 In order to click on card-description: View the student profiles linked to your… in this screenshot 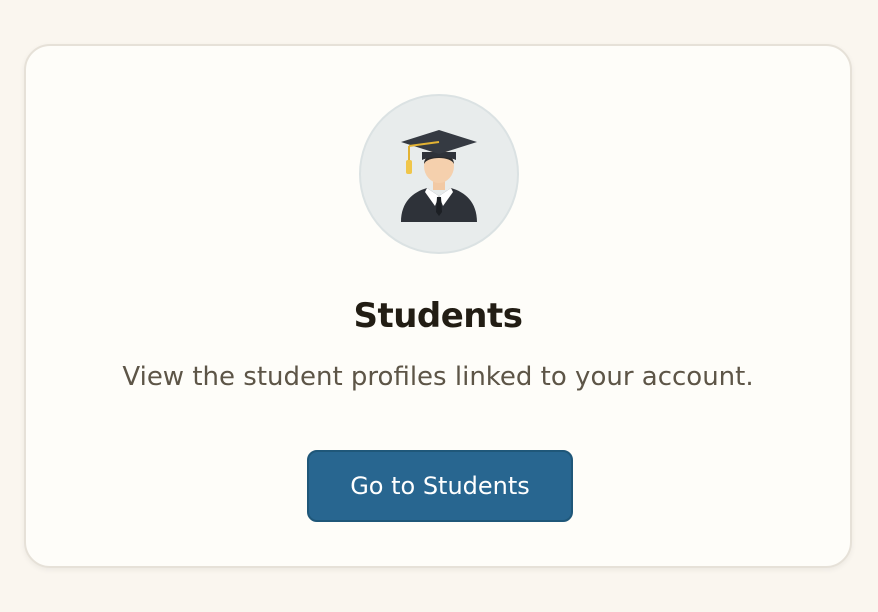, I will do `click(438, 377)`.